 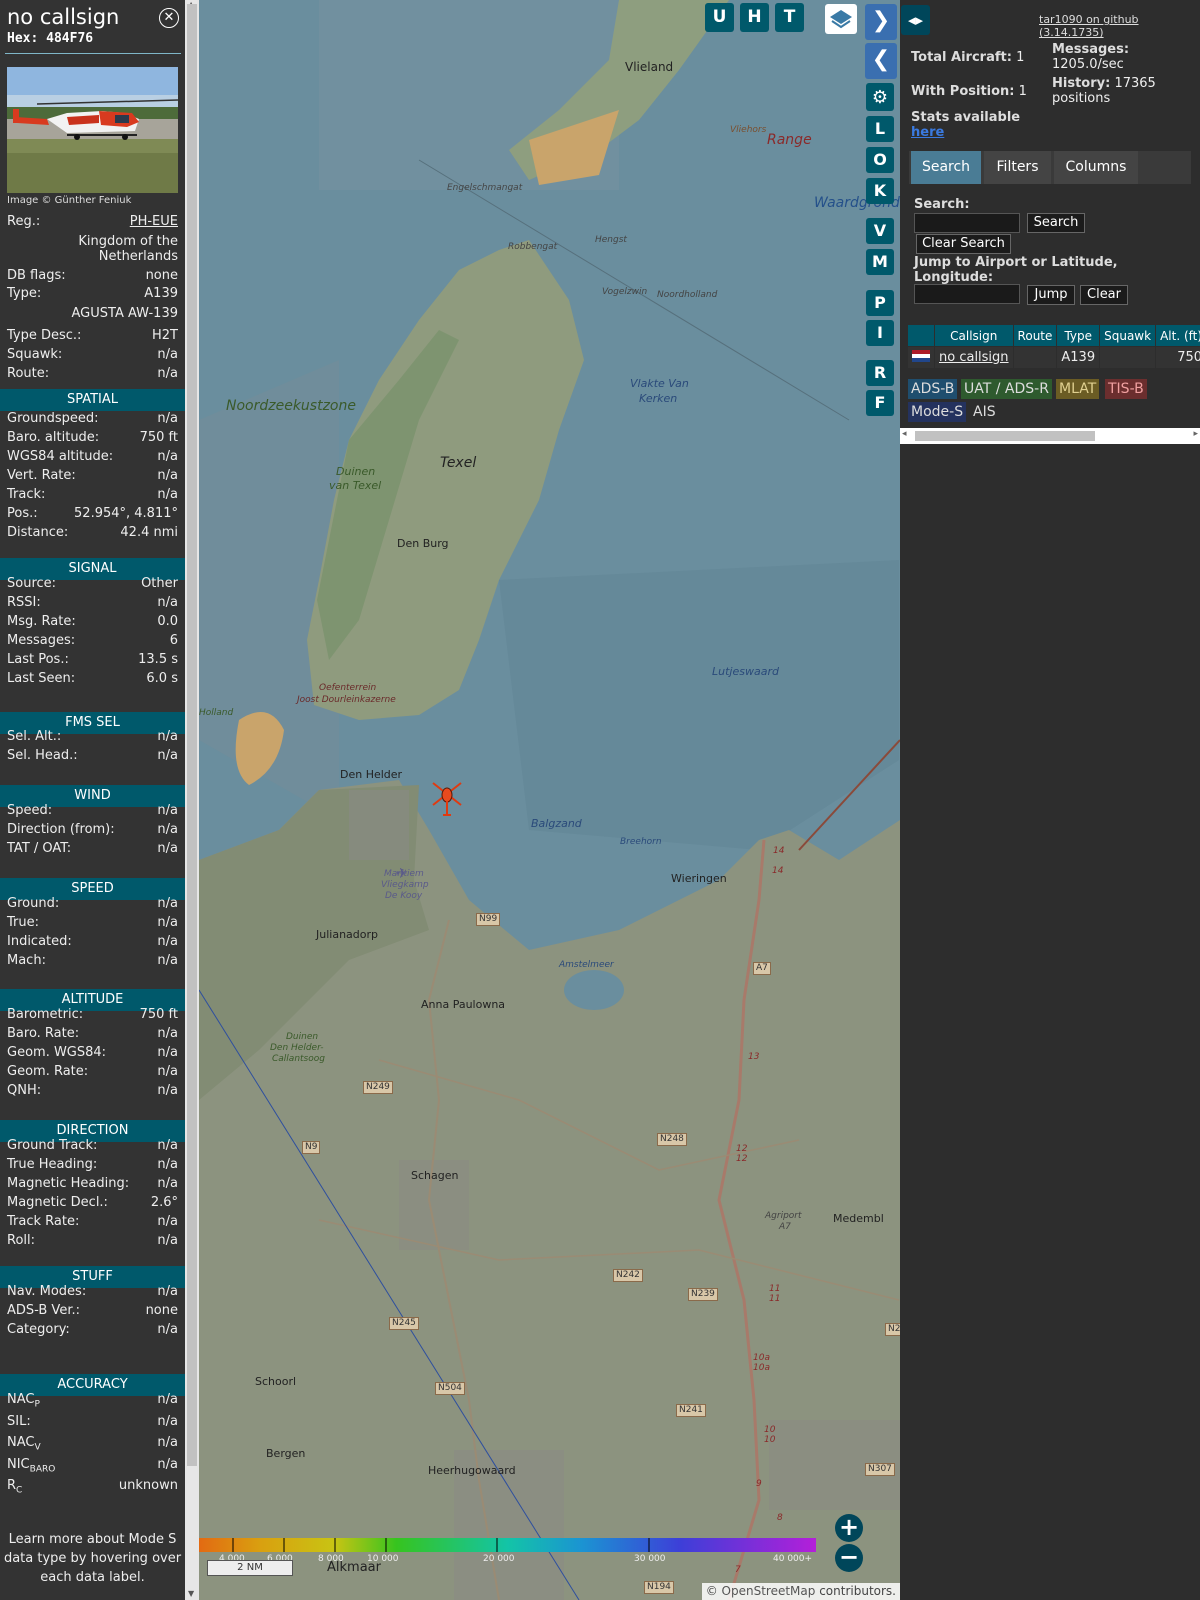 I want to click on close-info-button: ✕, so click(x=169, y=18).